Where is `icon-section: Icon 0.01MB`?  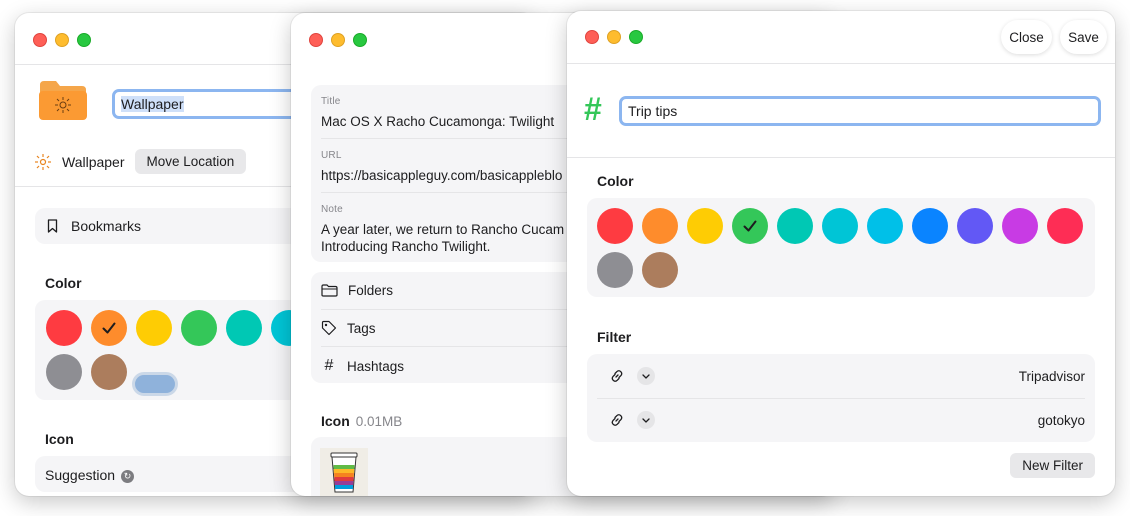
icon-section: Icon 0.01MB is located at coordinates (361, 421).